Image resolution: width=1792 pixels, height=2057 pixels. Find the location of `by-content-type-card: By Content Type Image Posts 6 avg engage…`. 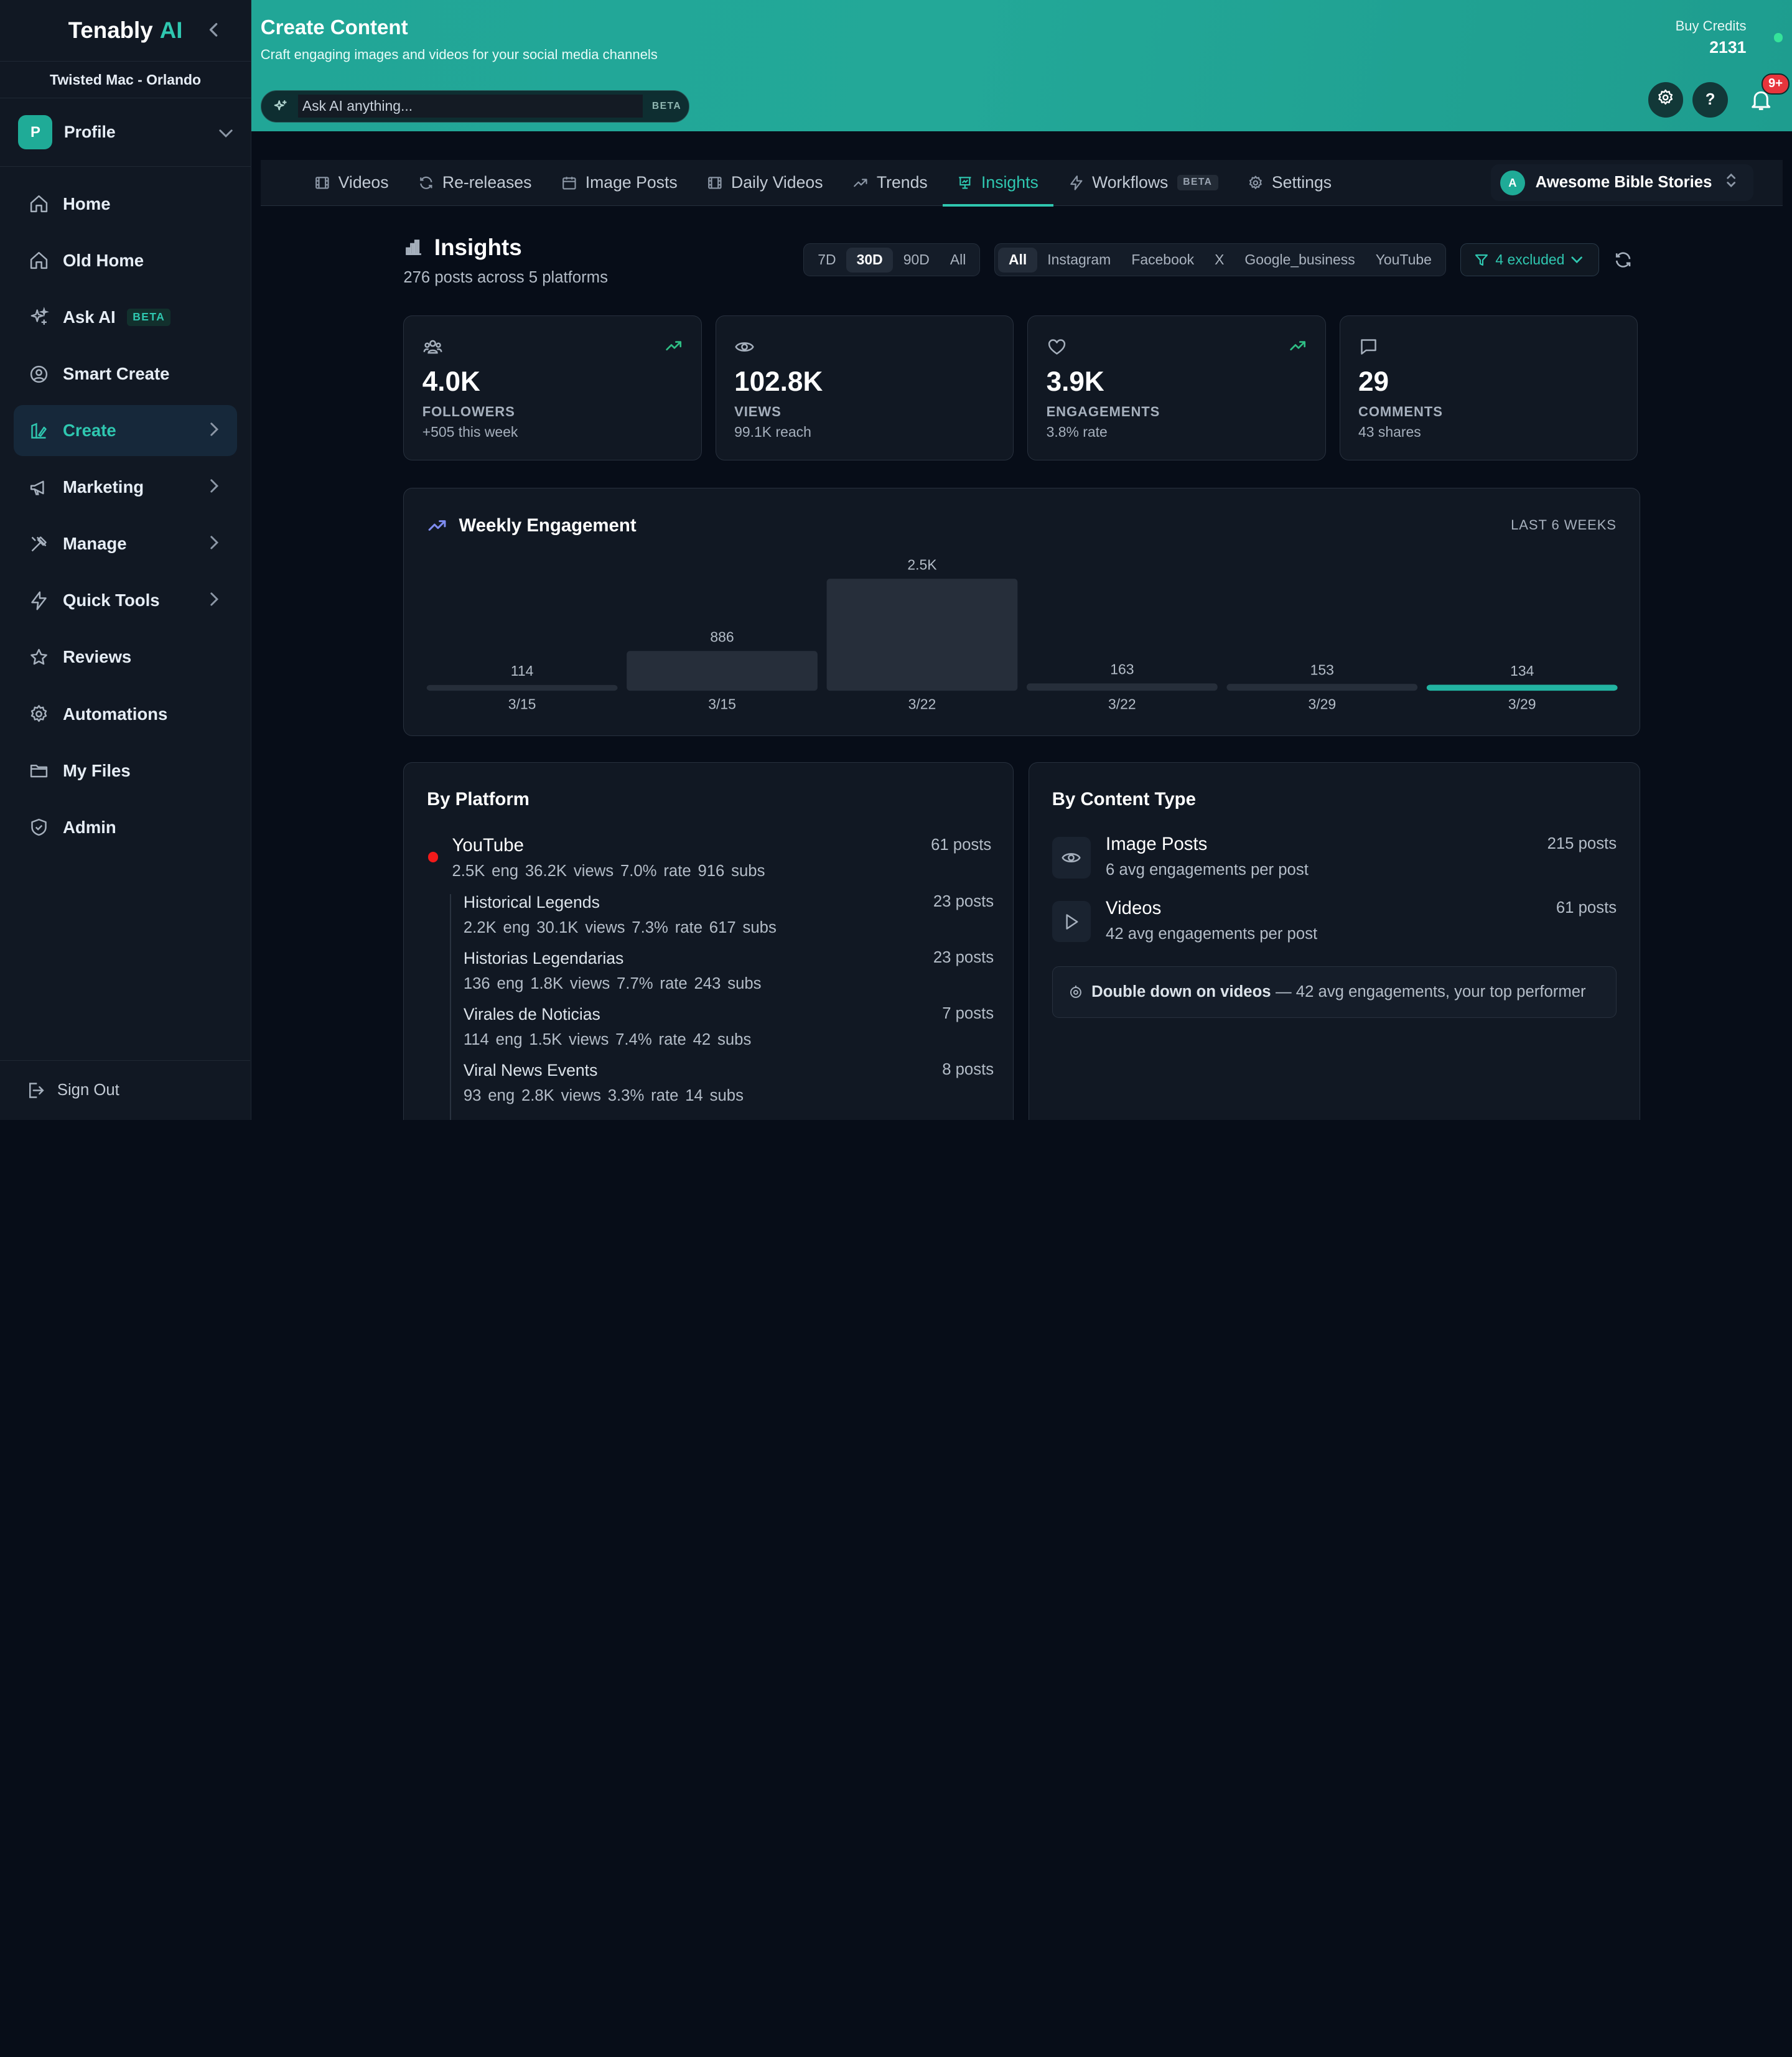

by-content-type-card: By Content Type Image Posts 6 avg engage… is located at coordinates (1335, 941).